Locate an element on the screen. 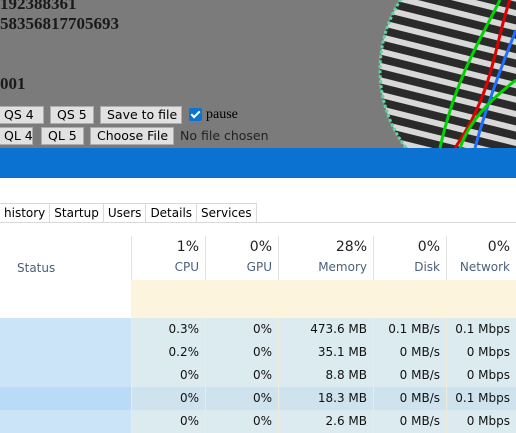 This screenshot has height=433, width=516. cpu-total: 1% is located at coordinates (187, 247).